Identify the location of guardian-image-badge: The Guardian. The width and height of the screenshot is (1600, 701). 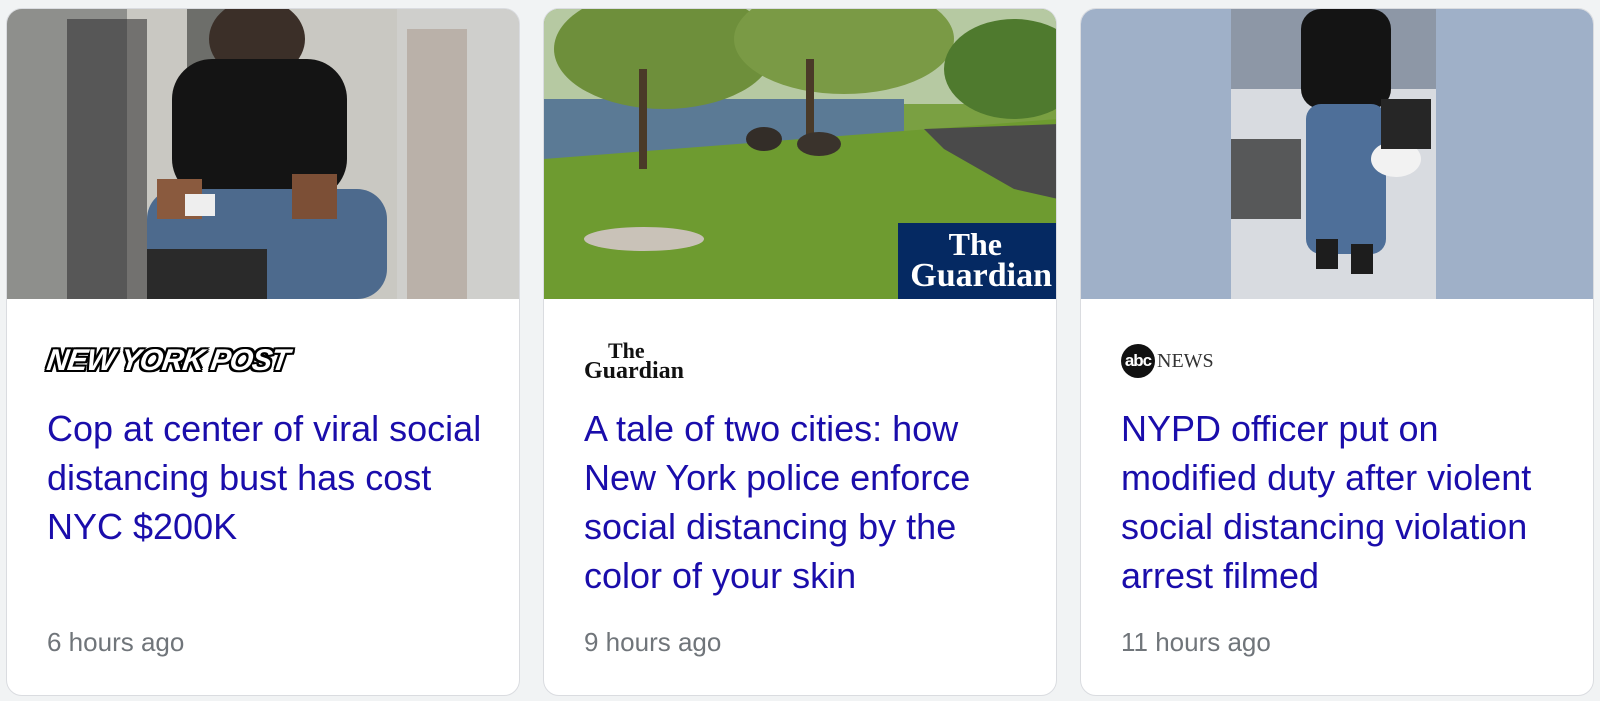
(977, 261).